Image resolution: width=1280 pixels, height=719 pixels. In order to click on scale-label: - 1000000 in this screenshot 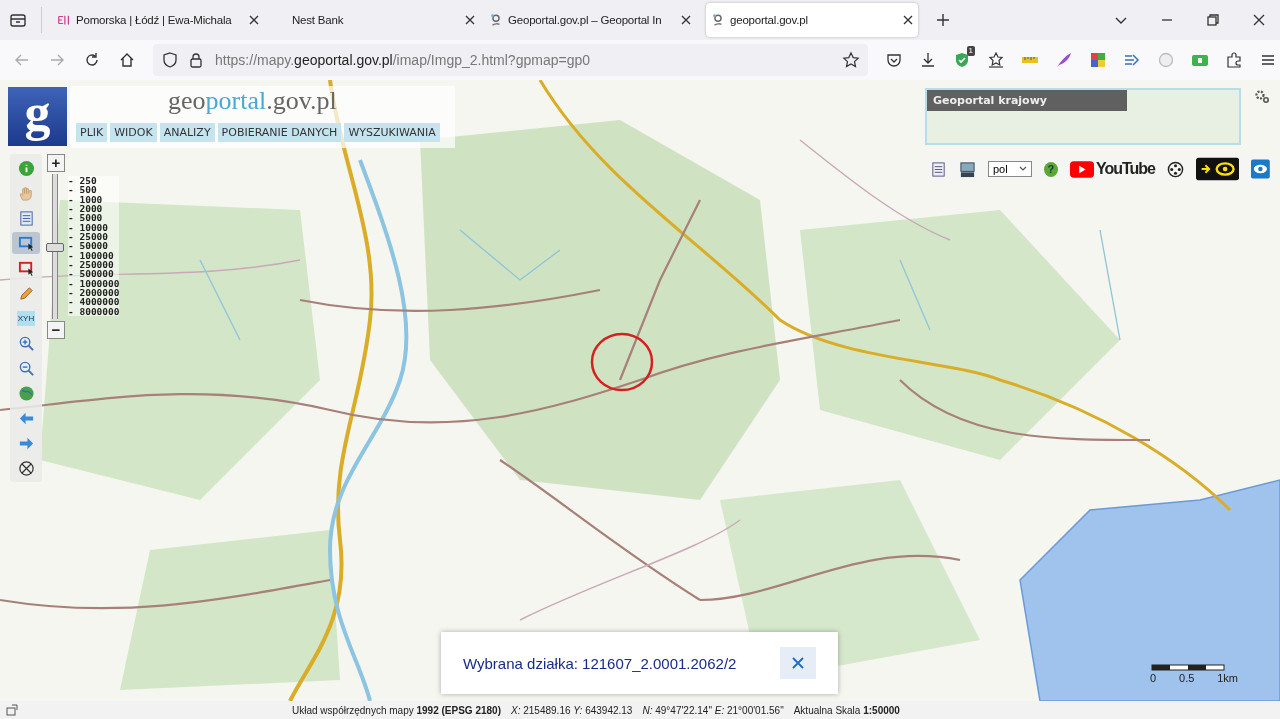, I will do `click(94, 283)`.